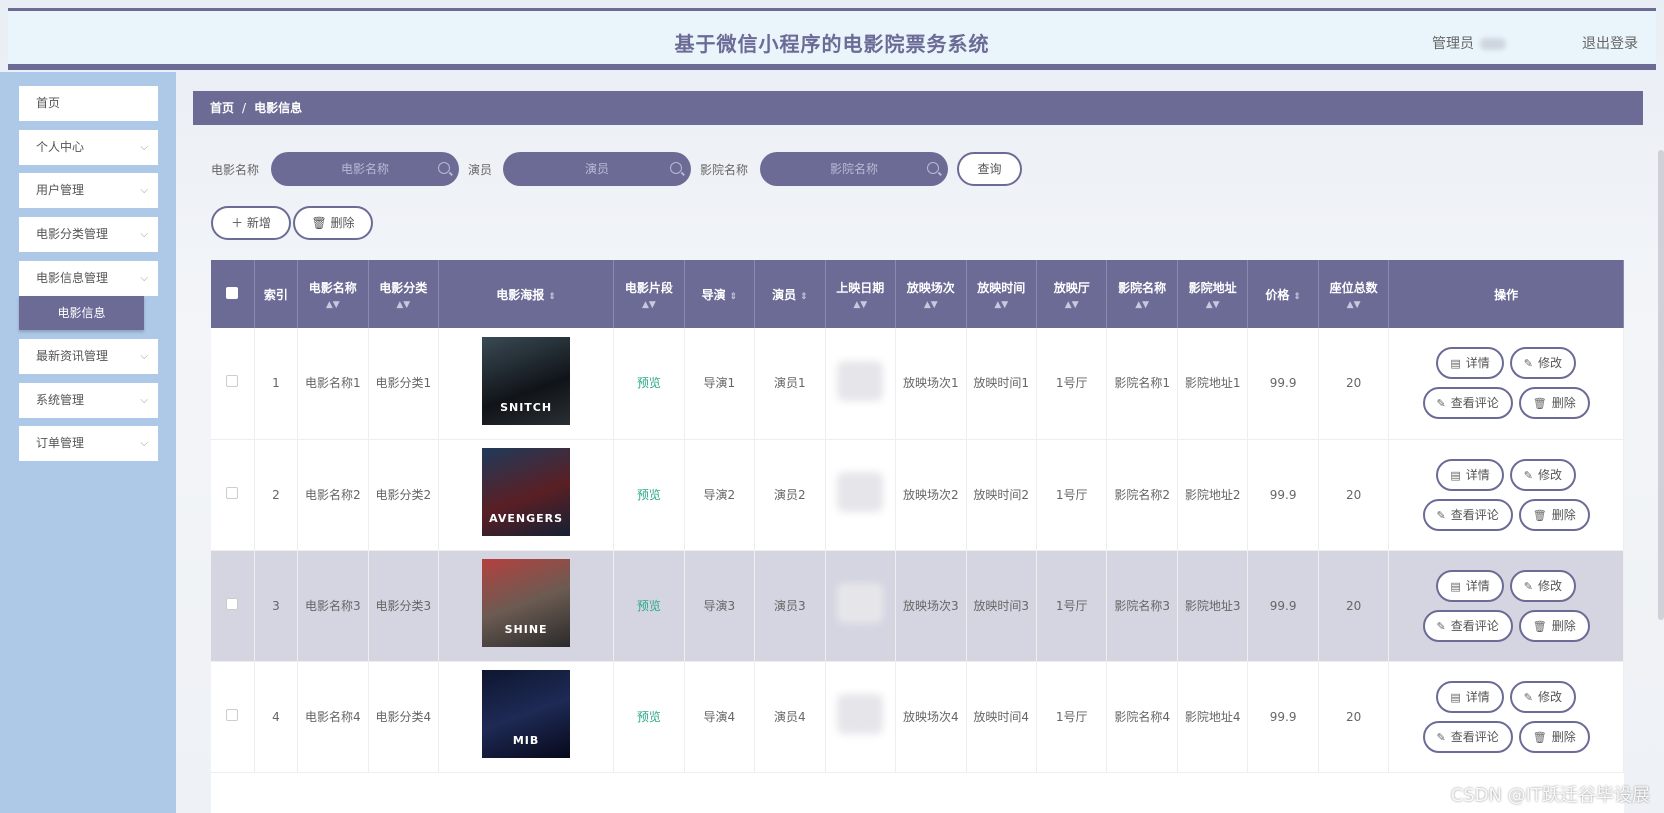 The width and height of the screenshot is (1664, 813). Describe the element at coordinates (1072, 495) in the screenshot. I see `cell-hall: 1号厅` at that location.